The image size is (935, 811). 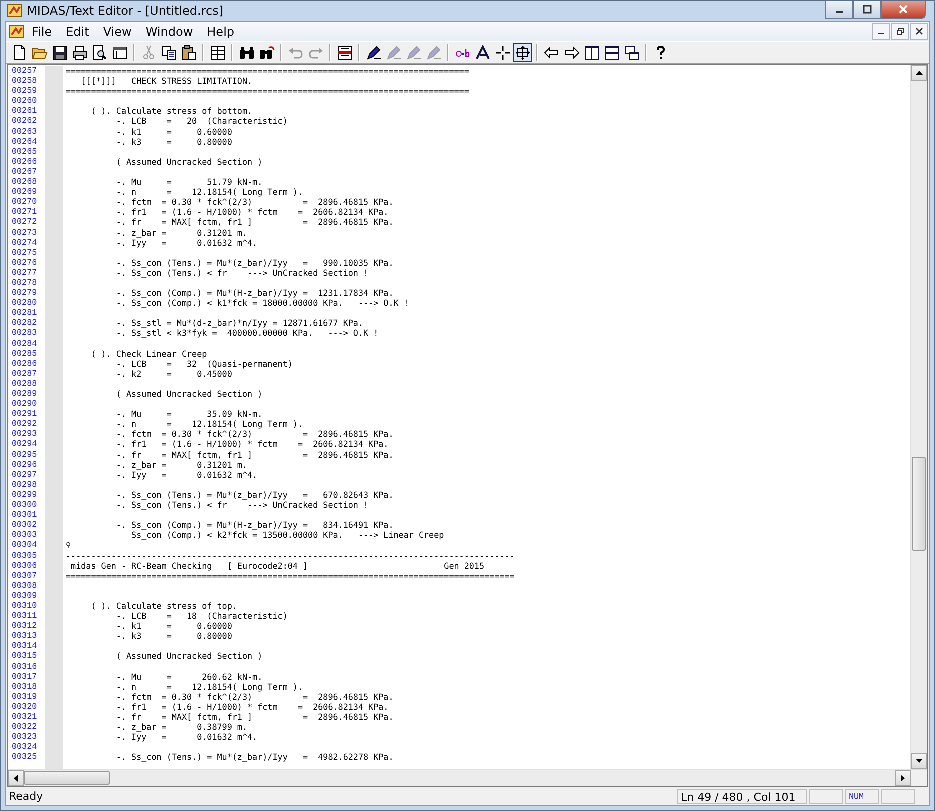 I want to click on scroll-down-button, so click(x=919, y=761).